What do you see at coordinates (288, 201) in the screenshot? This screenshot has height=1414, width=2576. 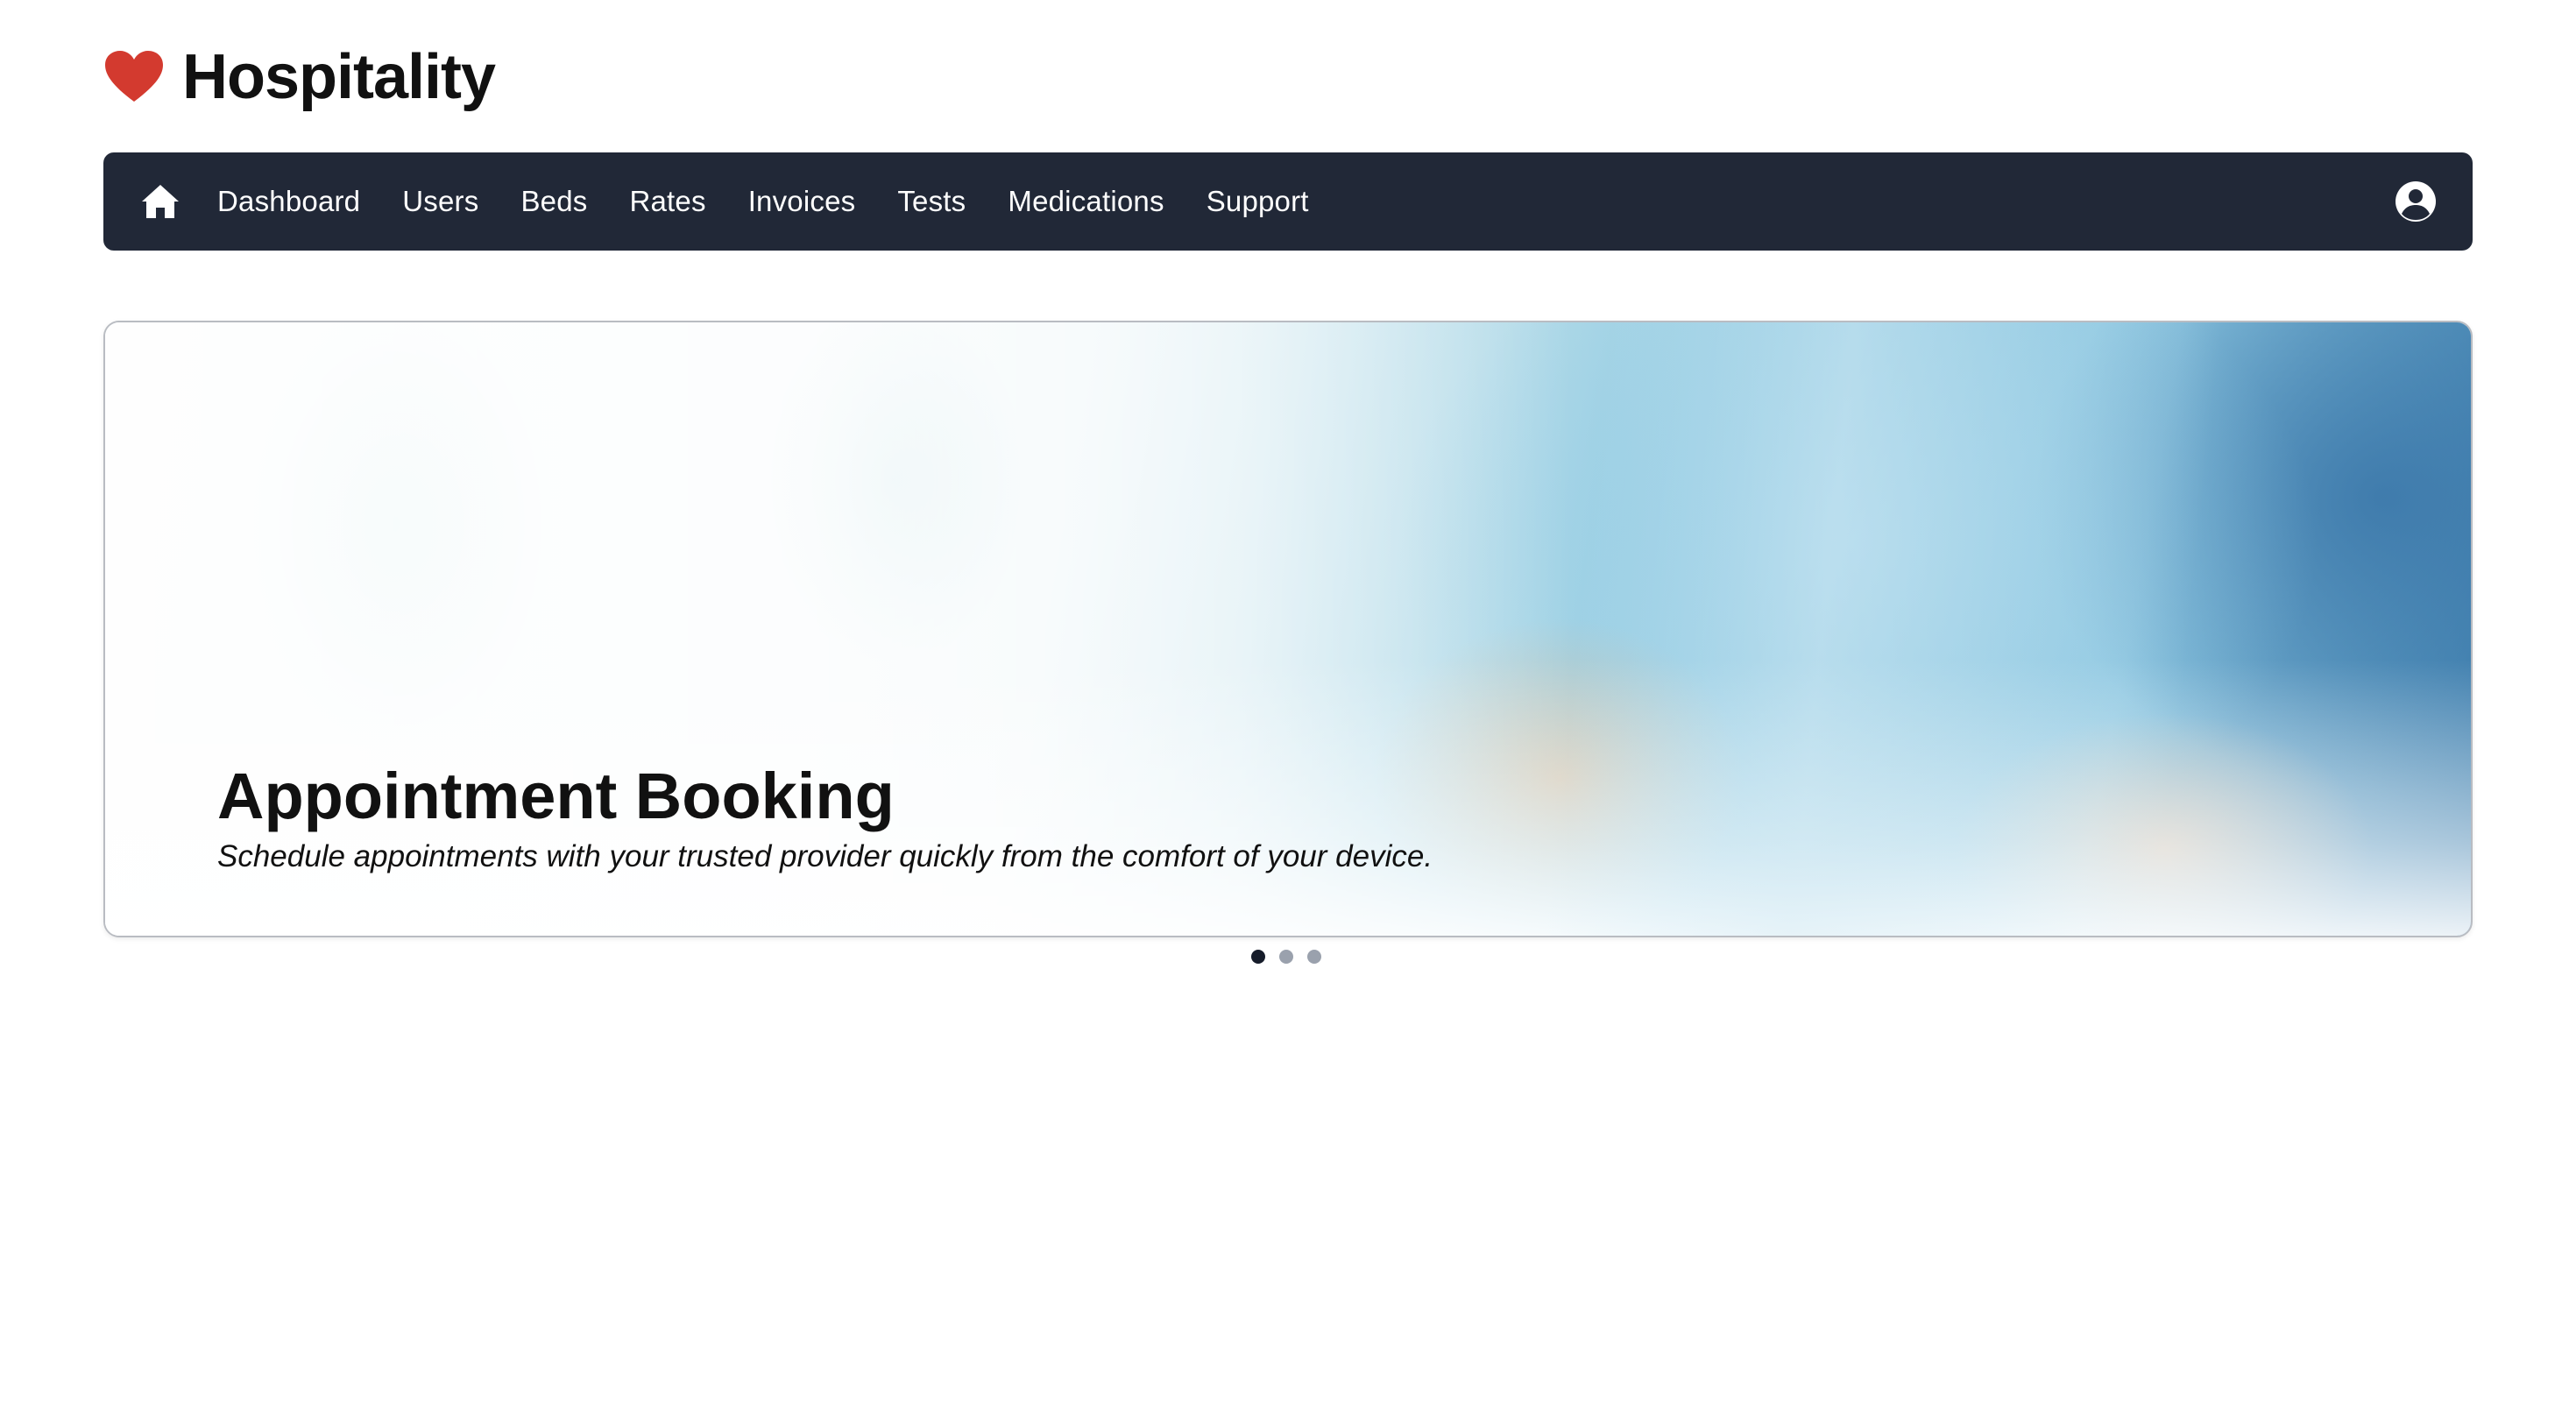 I see `nav-item-dashboard: Dashboard` at bounding box center [288, 201].